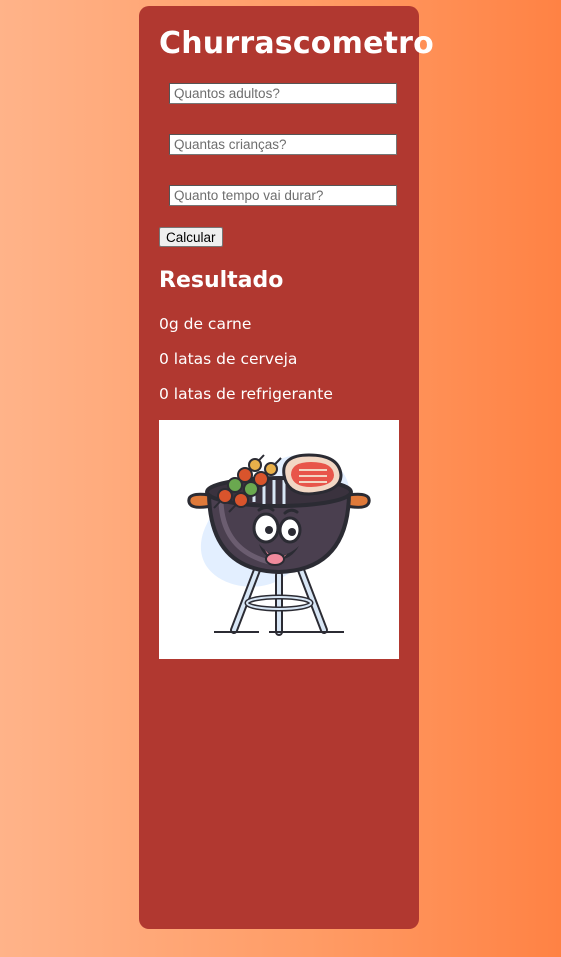 This screenshot has width=561, height=957. What do you see at coordinates (296, 43) in the screenshot?
I see `page-title: Churrascometro` at bounding box center [296, 43].